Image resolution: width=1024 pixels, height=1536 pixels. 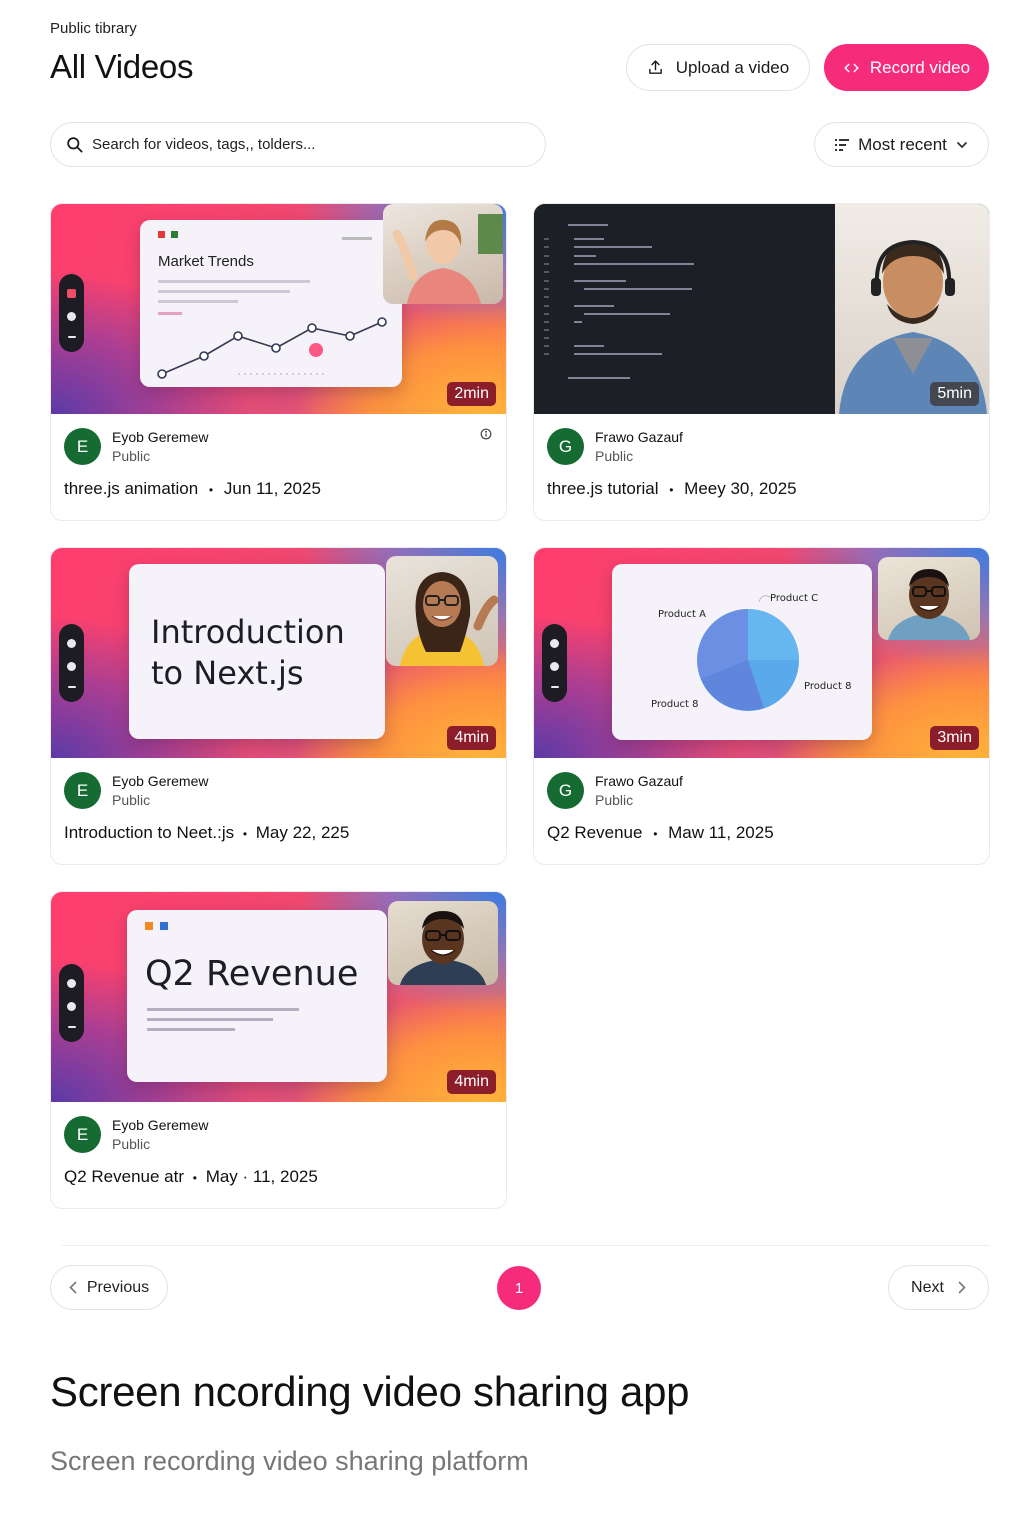 I want to click on video-title: Q2 Revenue atr, so click(x=124, y=1176).